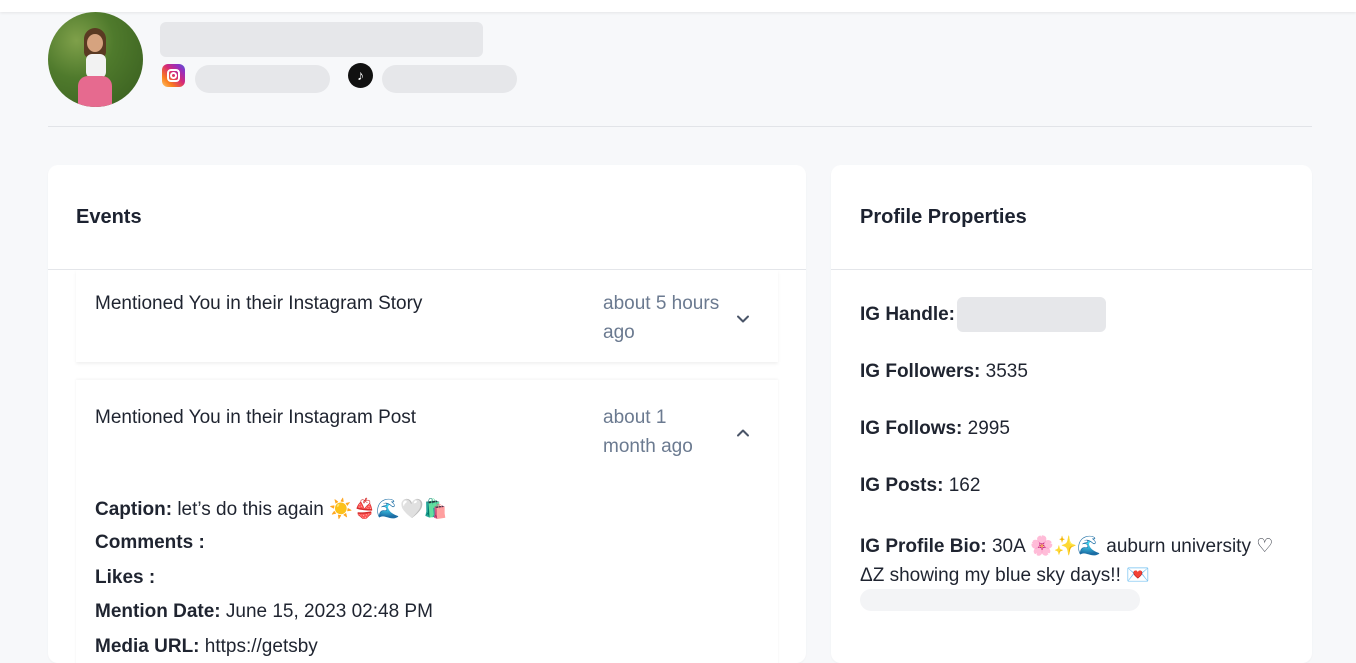 The width and height of the screenshot is (1356, 663). Describe the element at coordinates (1006, 371) in the screenshot. I see `ig-followers-value: 3535` at that location.